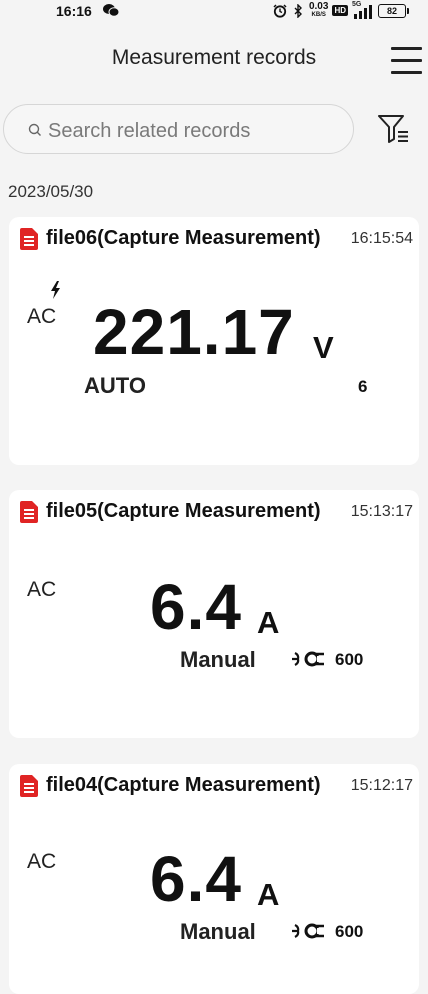 The image size is (428, 994). What do you see at coordinates (381, 238) in the screenshot?
I see `record-time: 16:15:54` at bounding box center [381, 238].